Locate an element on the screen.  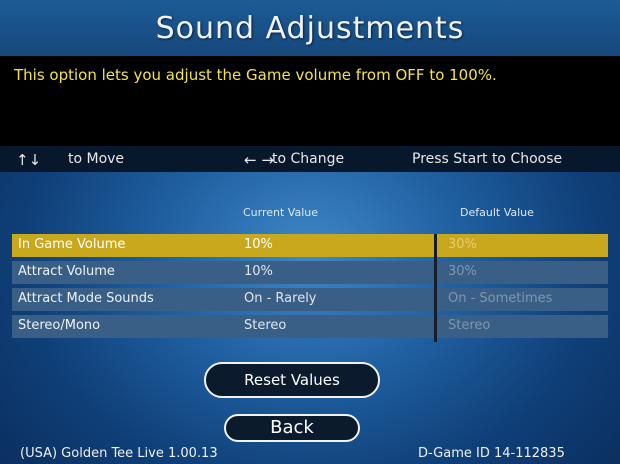
setting-row-attract-volume: Attract Volume 10% 30% is located at coordinates (310, 272).